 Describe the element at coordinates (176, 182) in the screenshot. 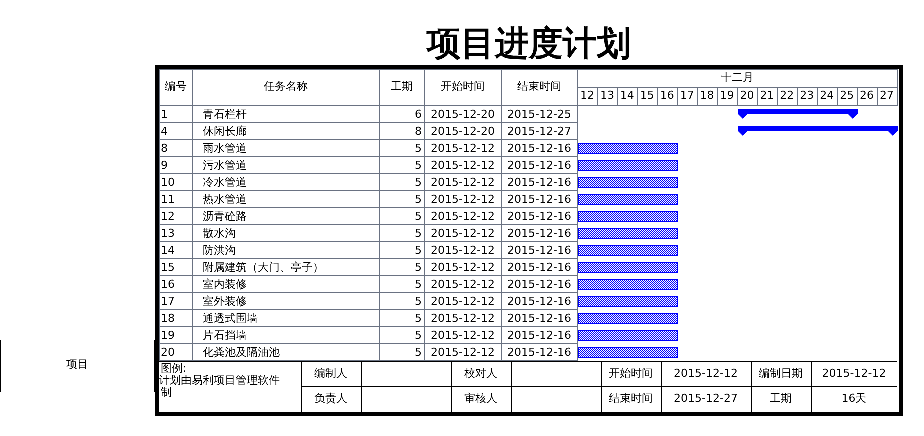

I see `task-id: 10` at that location.